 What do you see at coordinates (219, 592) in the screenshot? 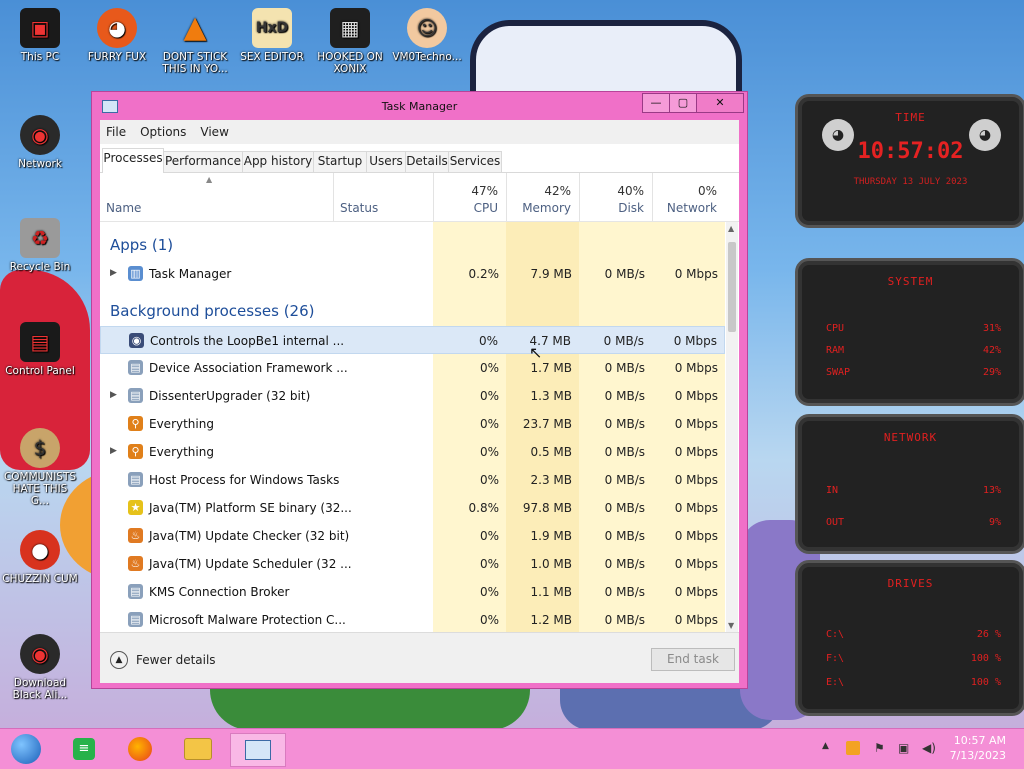
I see `process-name: KMS Connection Broker` at bounding box center [219, 592].